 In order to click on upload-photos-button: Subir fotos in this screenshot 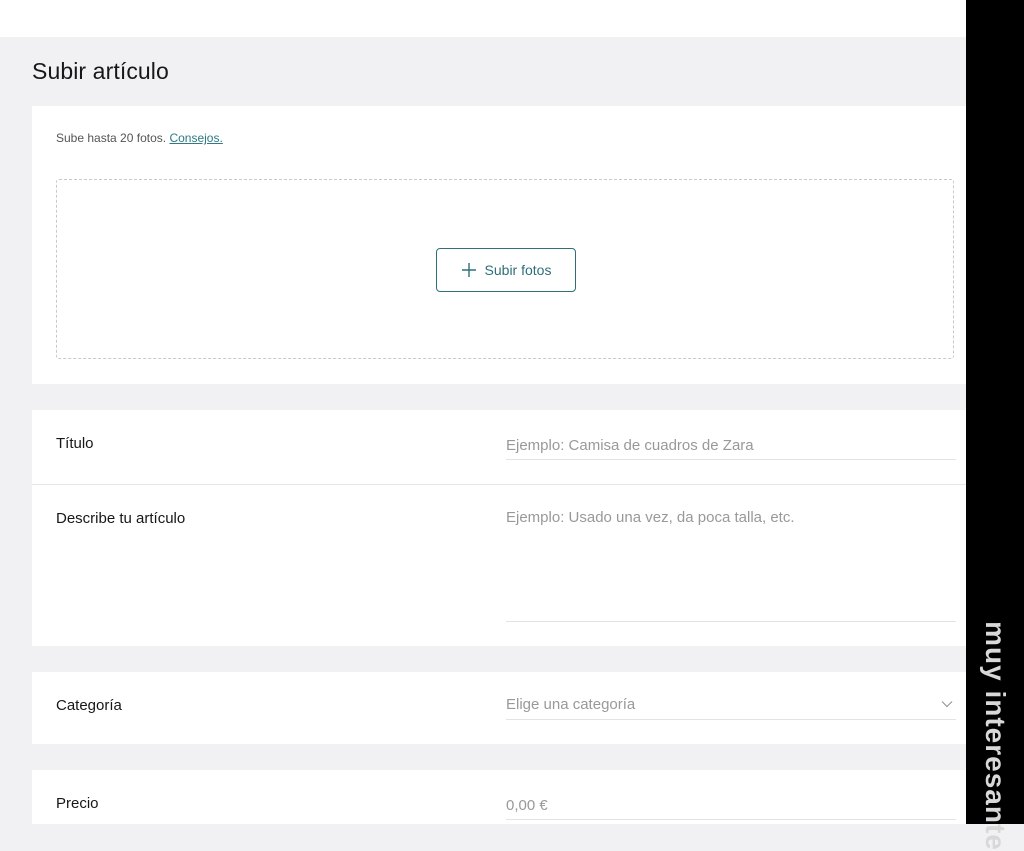, I will do `click(506, 270)`.